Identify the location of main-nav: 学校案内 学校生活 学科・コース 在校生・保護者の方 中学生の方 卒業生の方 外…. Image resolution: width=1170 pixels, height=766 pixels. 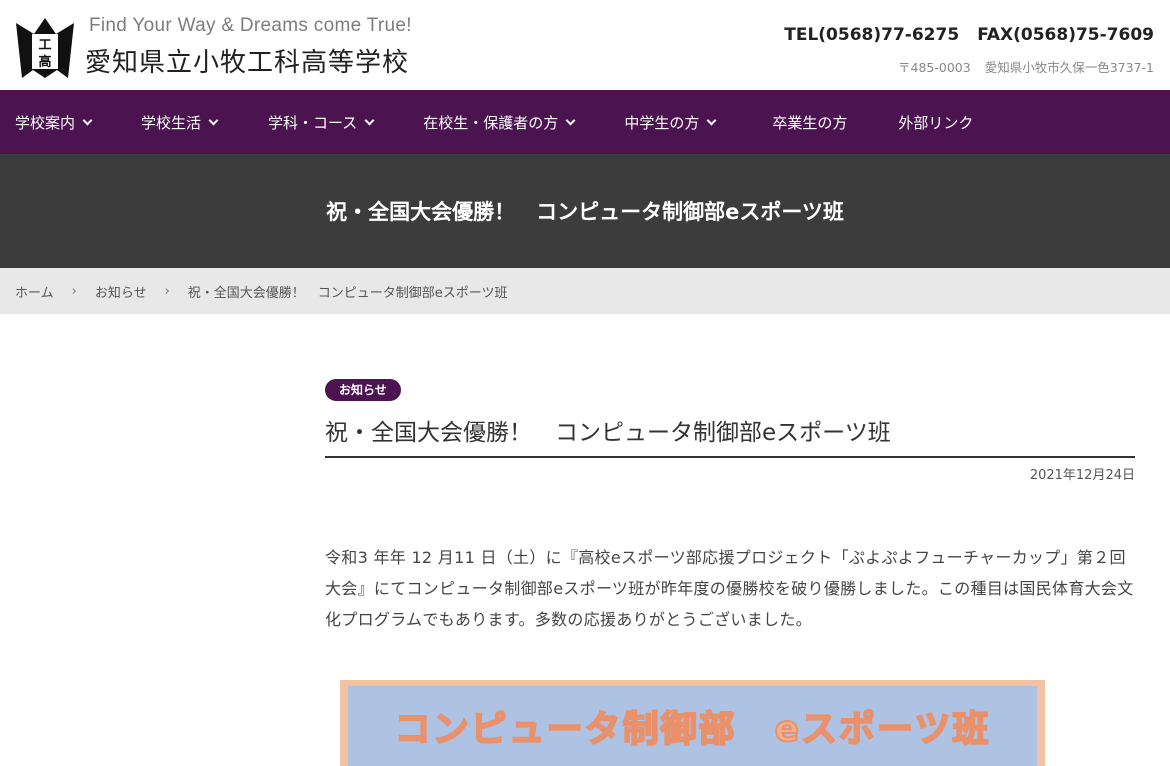
(585, 122).